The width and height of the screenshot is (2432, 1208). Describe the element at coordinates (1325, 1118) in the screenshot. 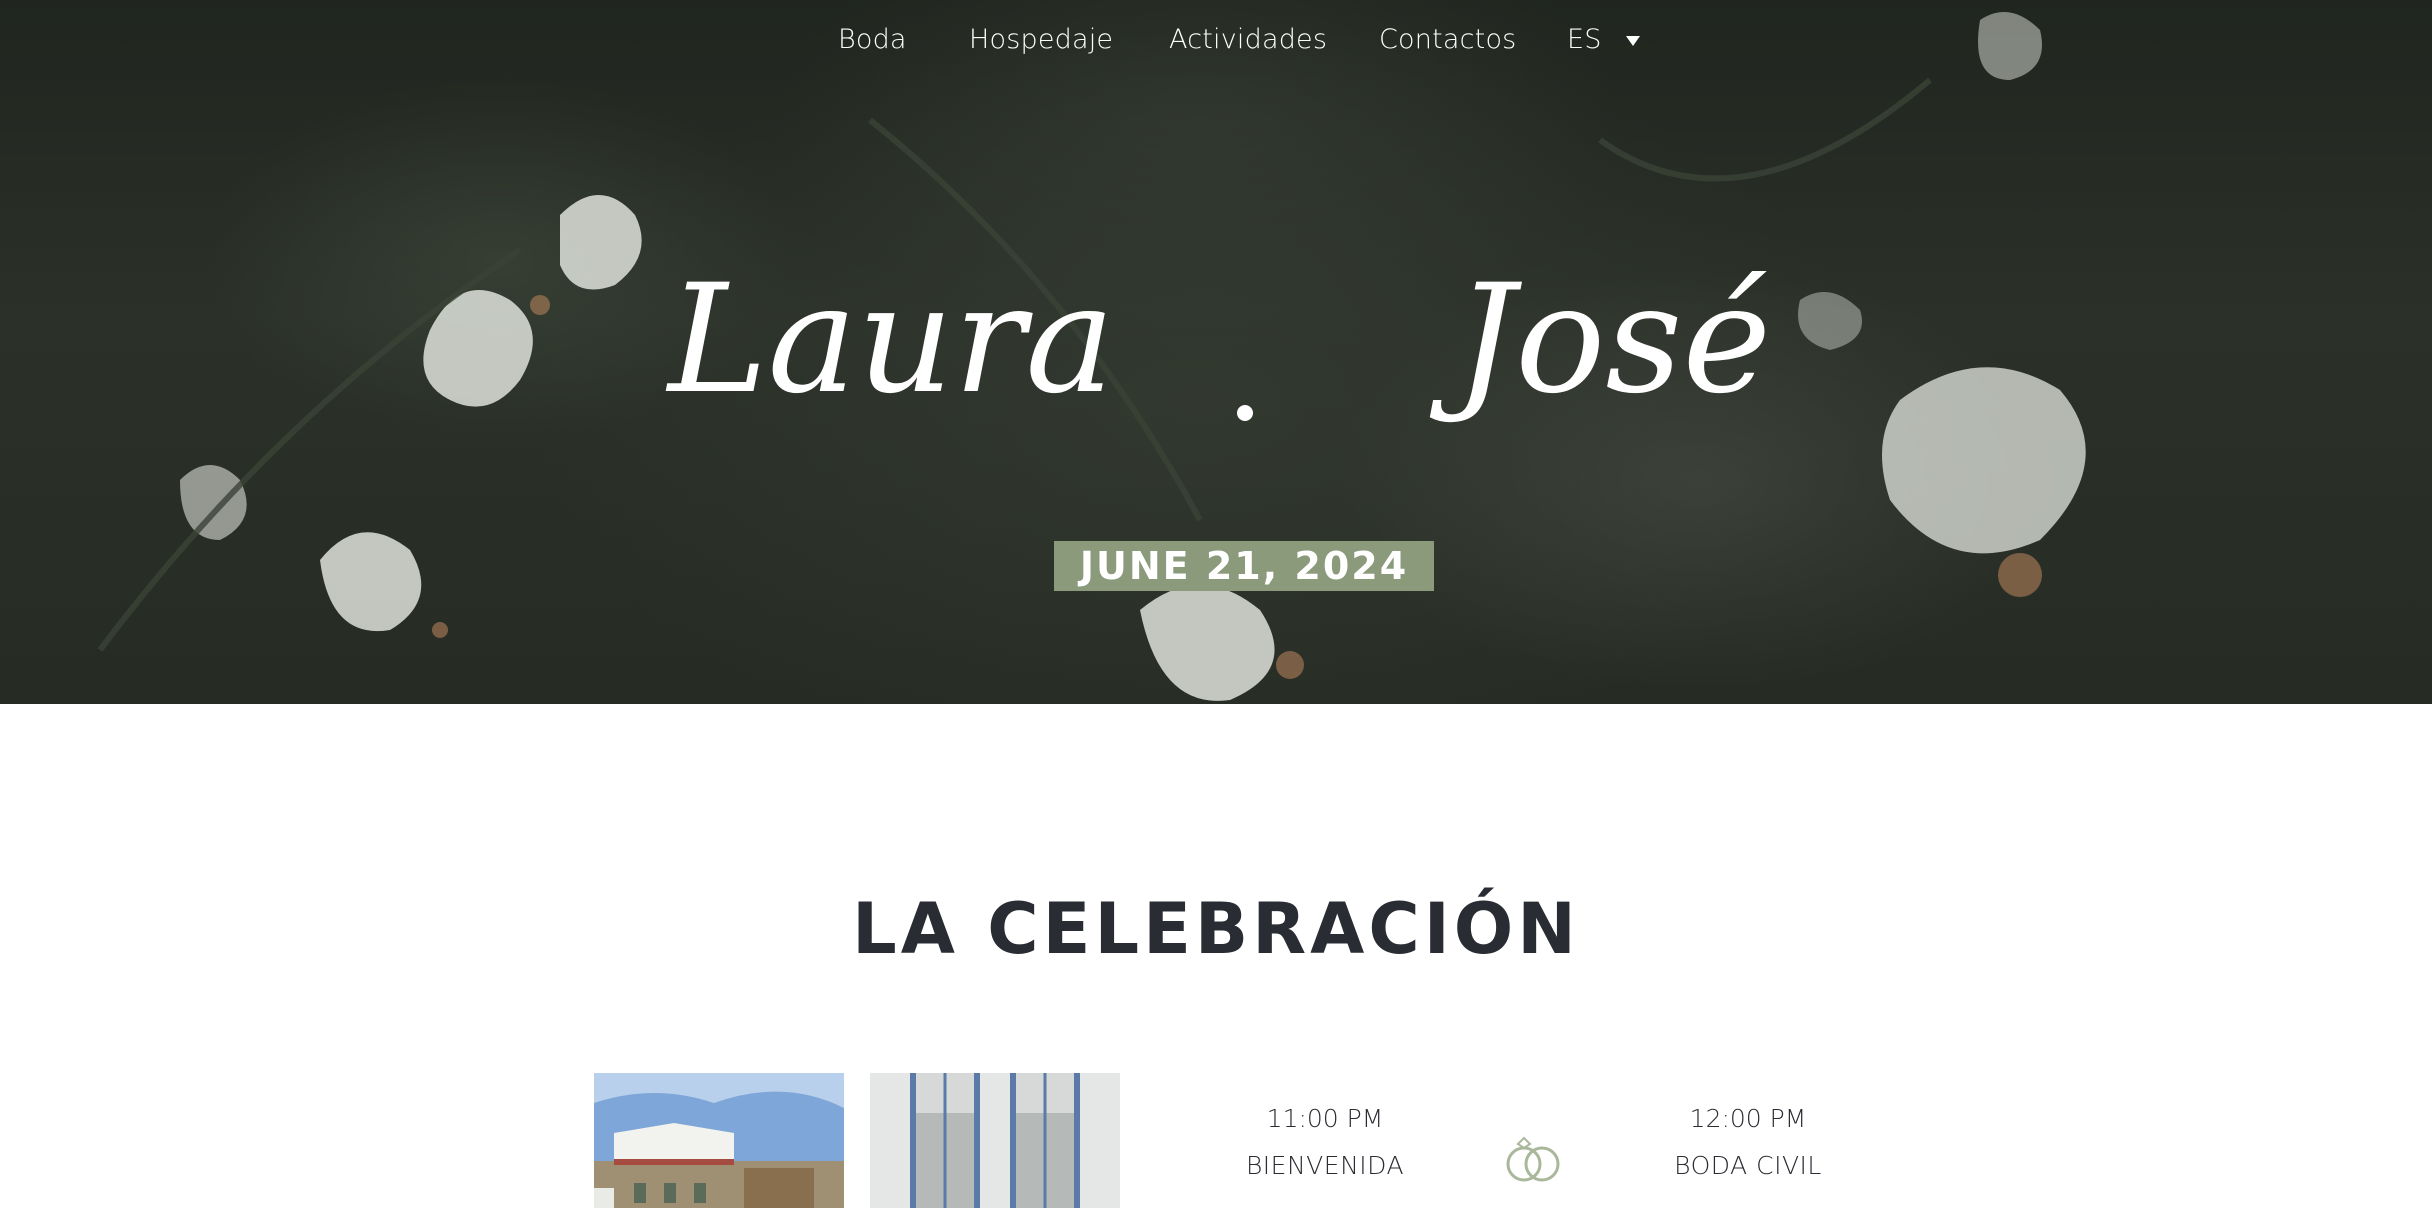

I see `event-time: 11:00 PM` at that location.